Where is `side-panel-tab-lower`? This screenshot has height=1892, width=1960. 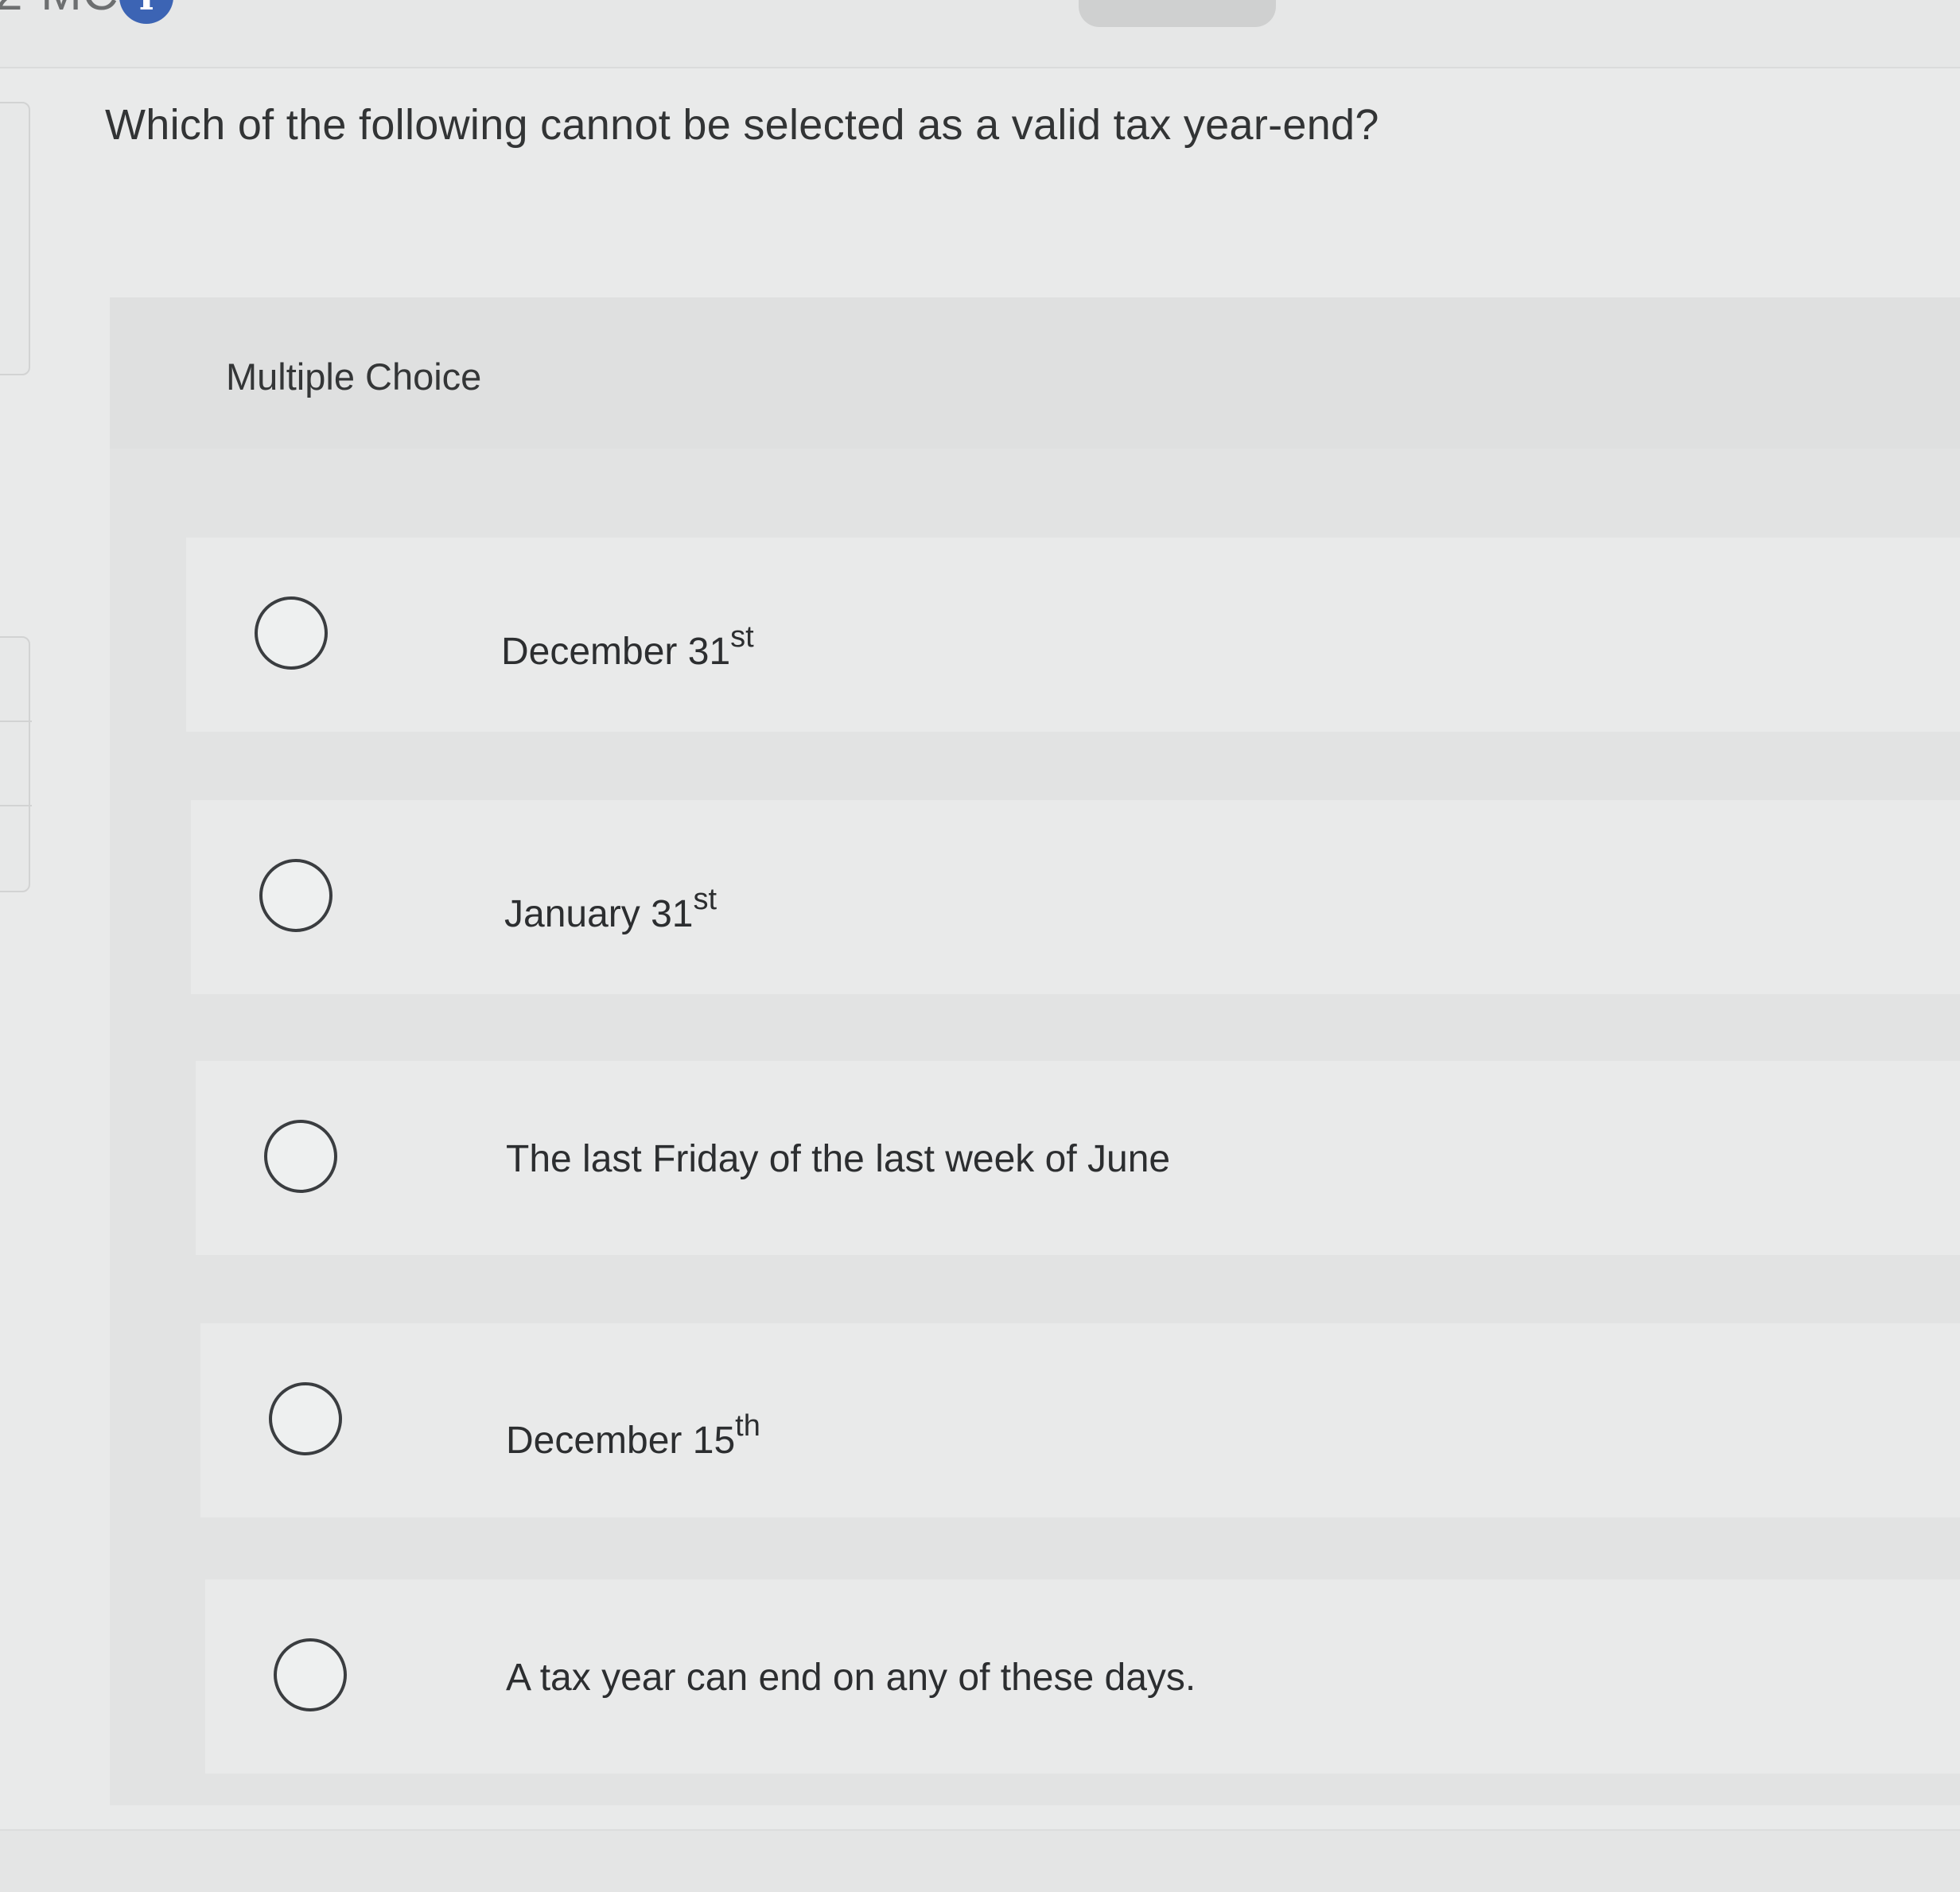 side-panel-tab-lower is located at coordinates (15, 764).